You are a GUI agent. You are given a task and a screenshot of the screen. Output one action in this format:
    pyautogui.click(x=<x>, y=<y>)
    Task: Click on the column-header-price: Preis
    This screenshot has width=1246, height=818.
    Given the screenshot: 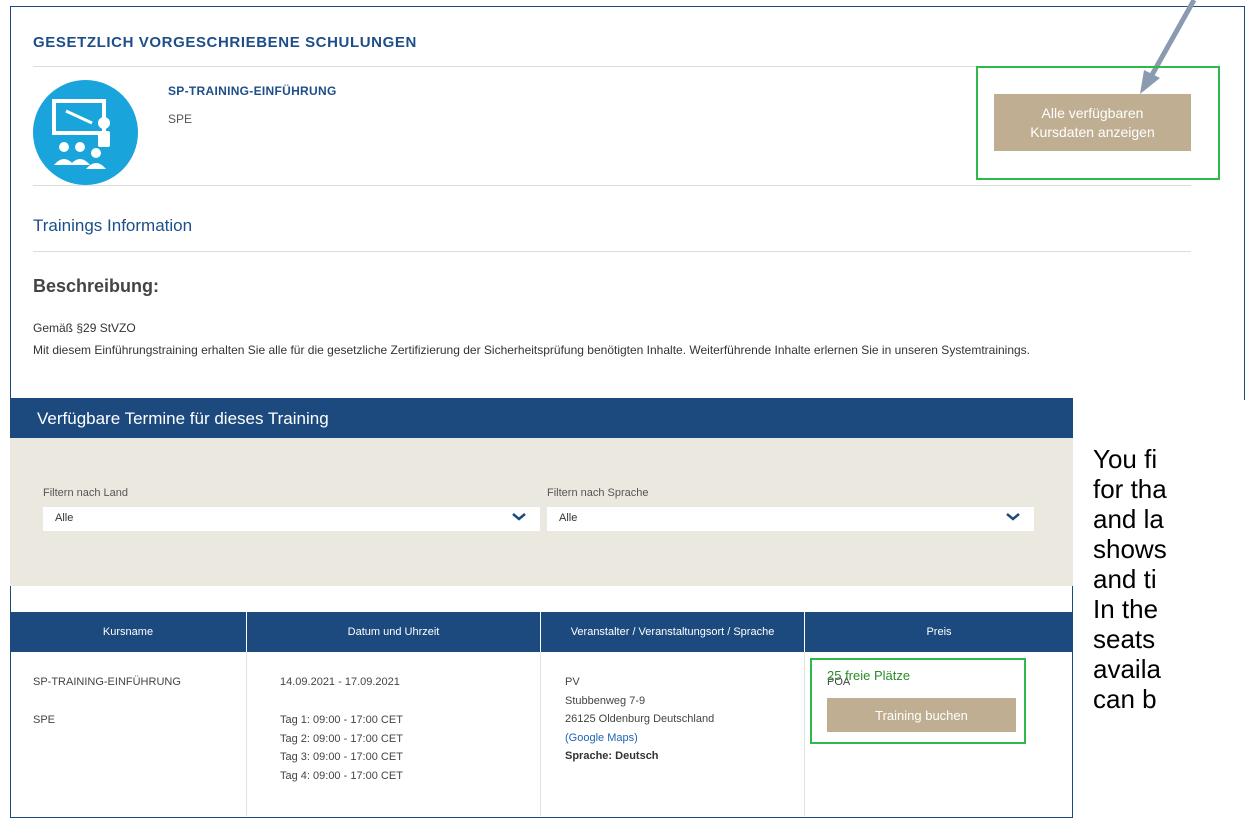 What is the action you would take?
    pyautogui.click(x=938, y=632)
    